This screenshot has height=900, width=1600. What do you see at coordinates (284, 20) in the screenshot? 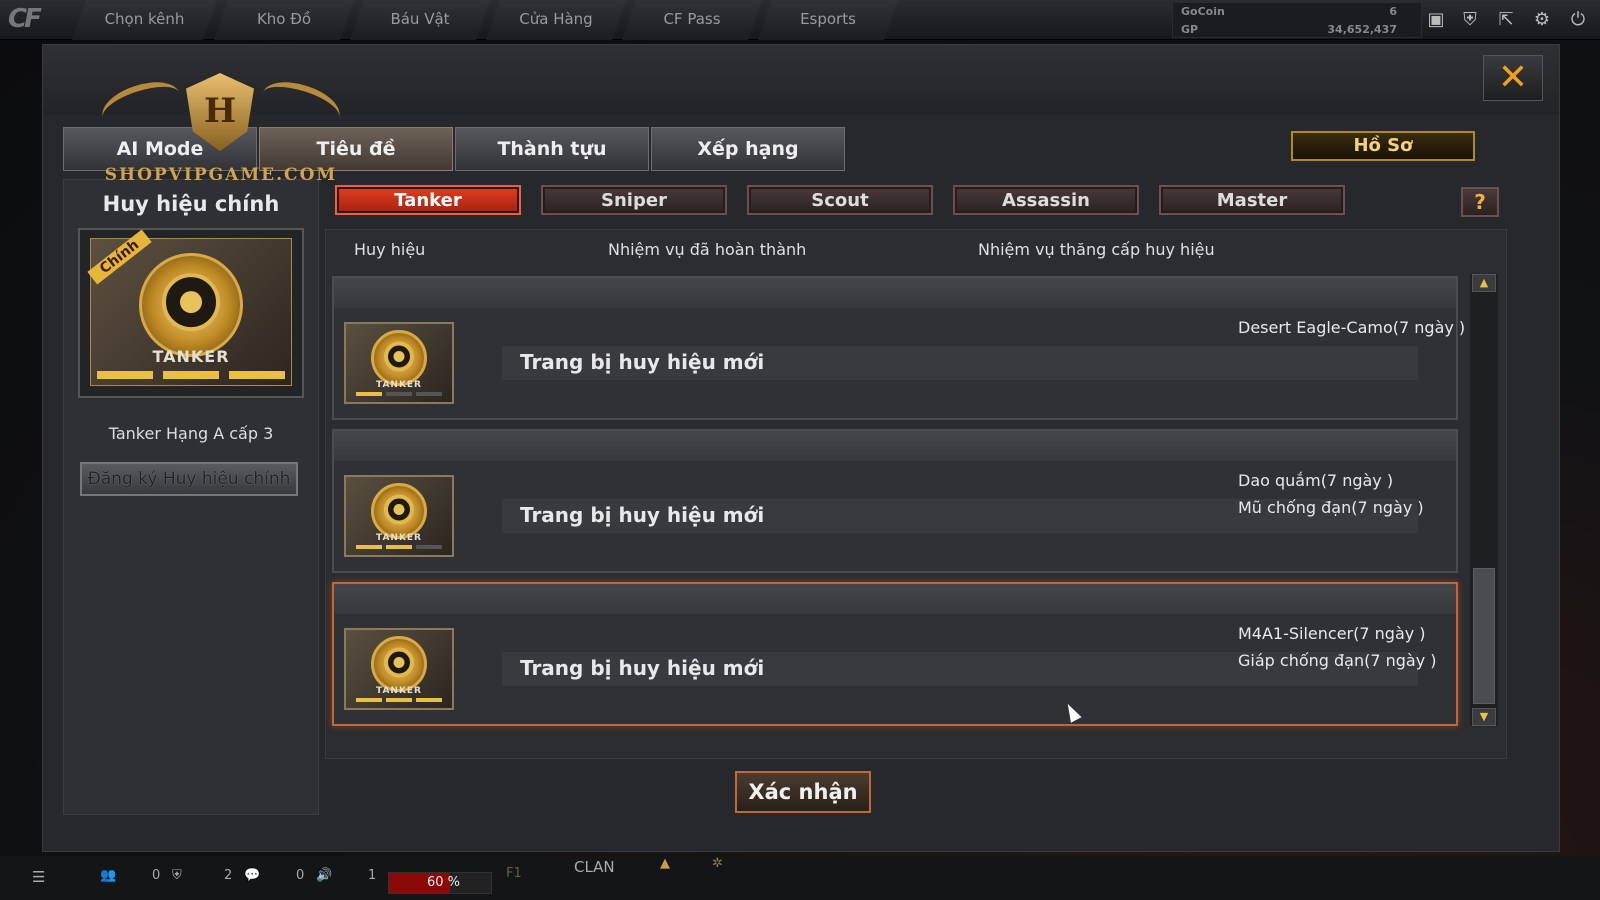
I see `nav-tab-inventory: Kho Đồ` at bounding box center [284, 20].